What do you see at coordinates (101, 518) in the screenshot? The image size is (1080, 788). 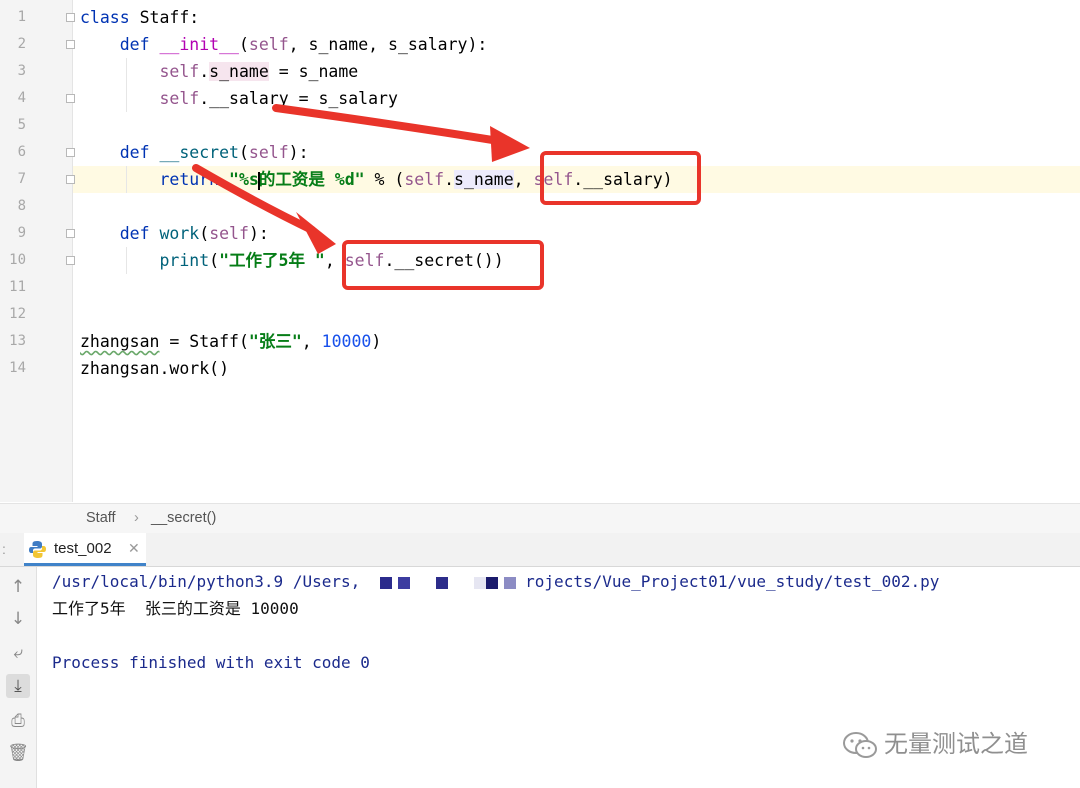 I see `breadcrumb-item-class: Staff` at bounding box center [101, 518].